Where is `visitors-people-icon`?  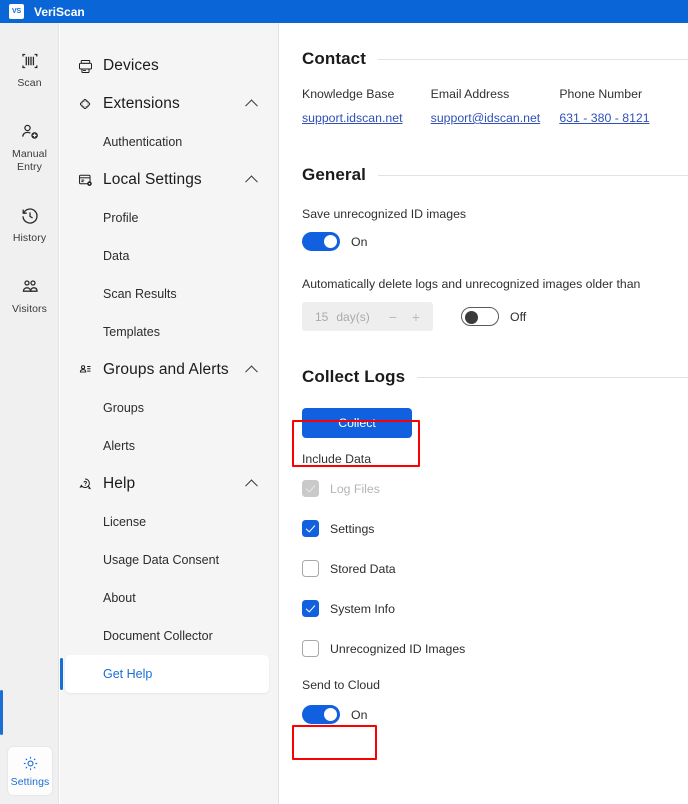
visitors-people-icon is located at coordinates (30, 286).